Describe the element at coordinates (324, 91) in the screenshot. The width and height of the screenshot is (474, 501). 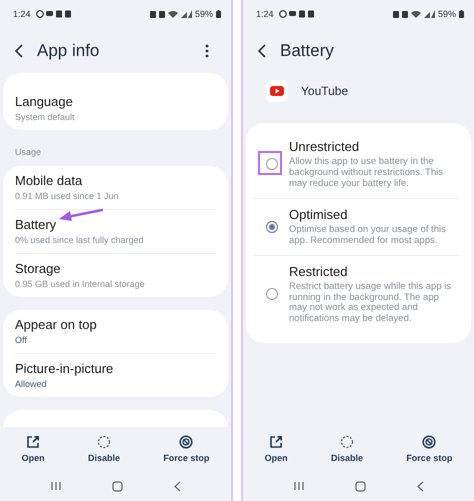
I see `app-name: YouTube` at that location.